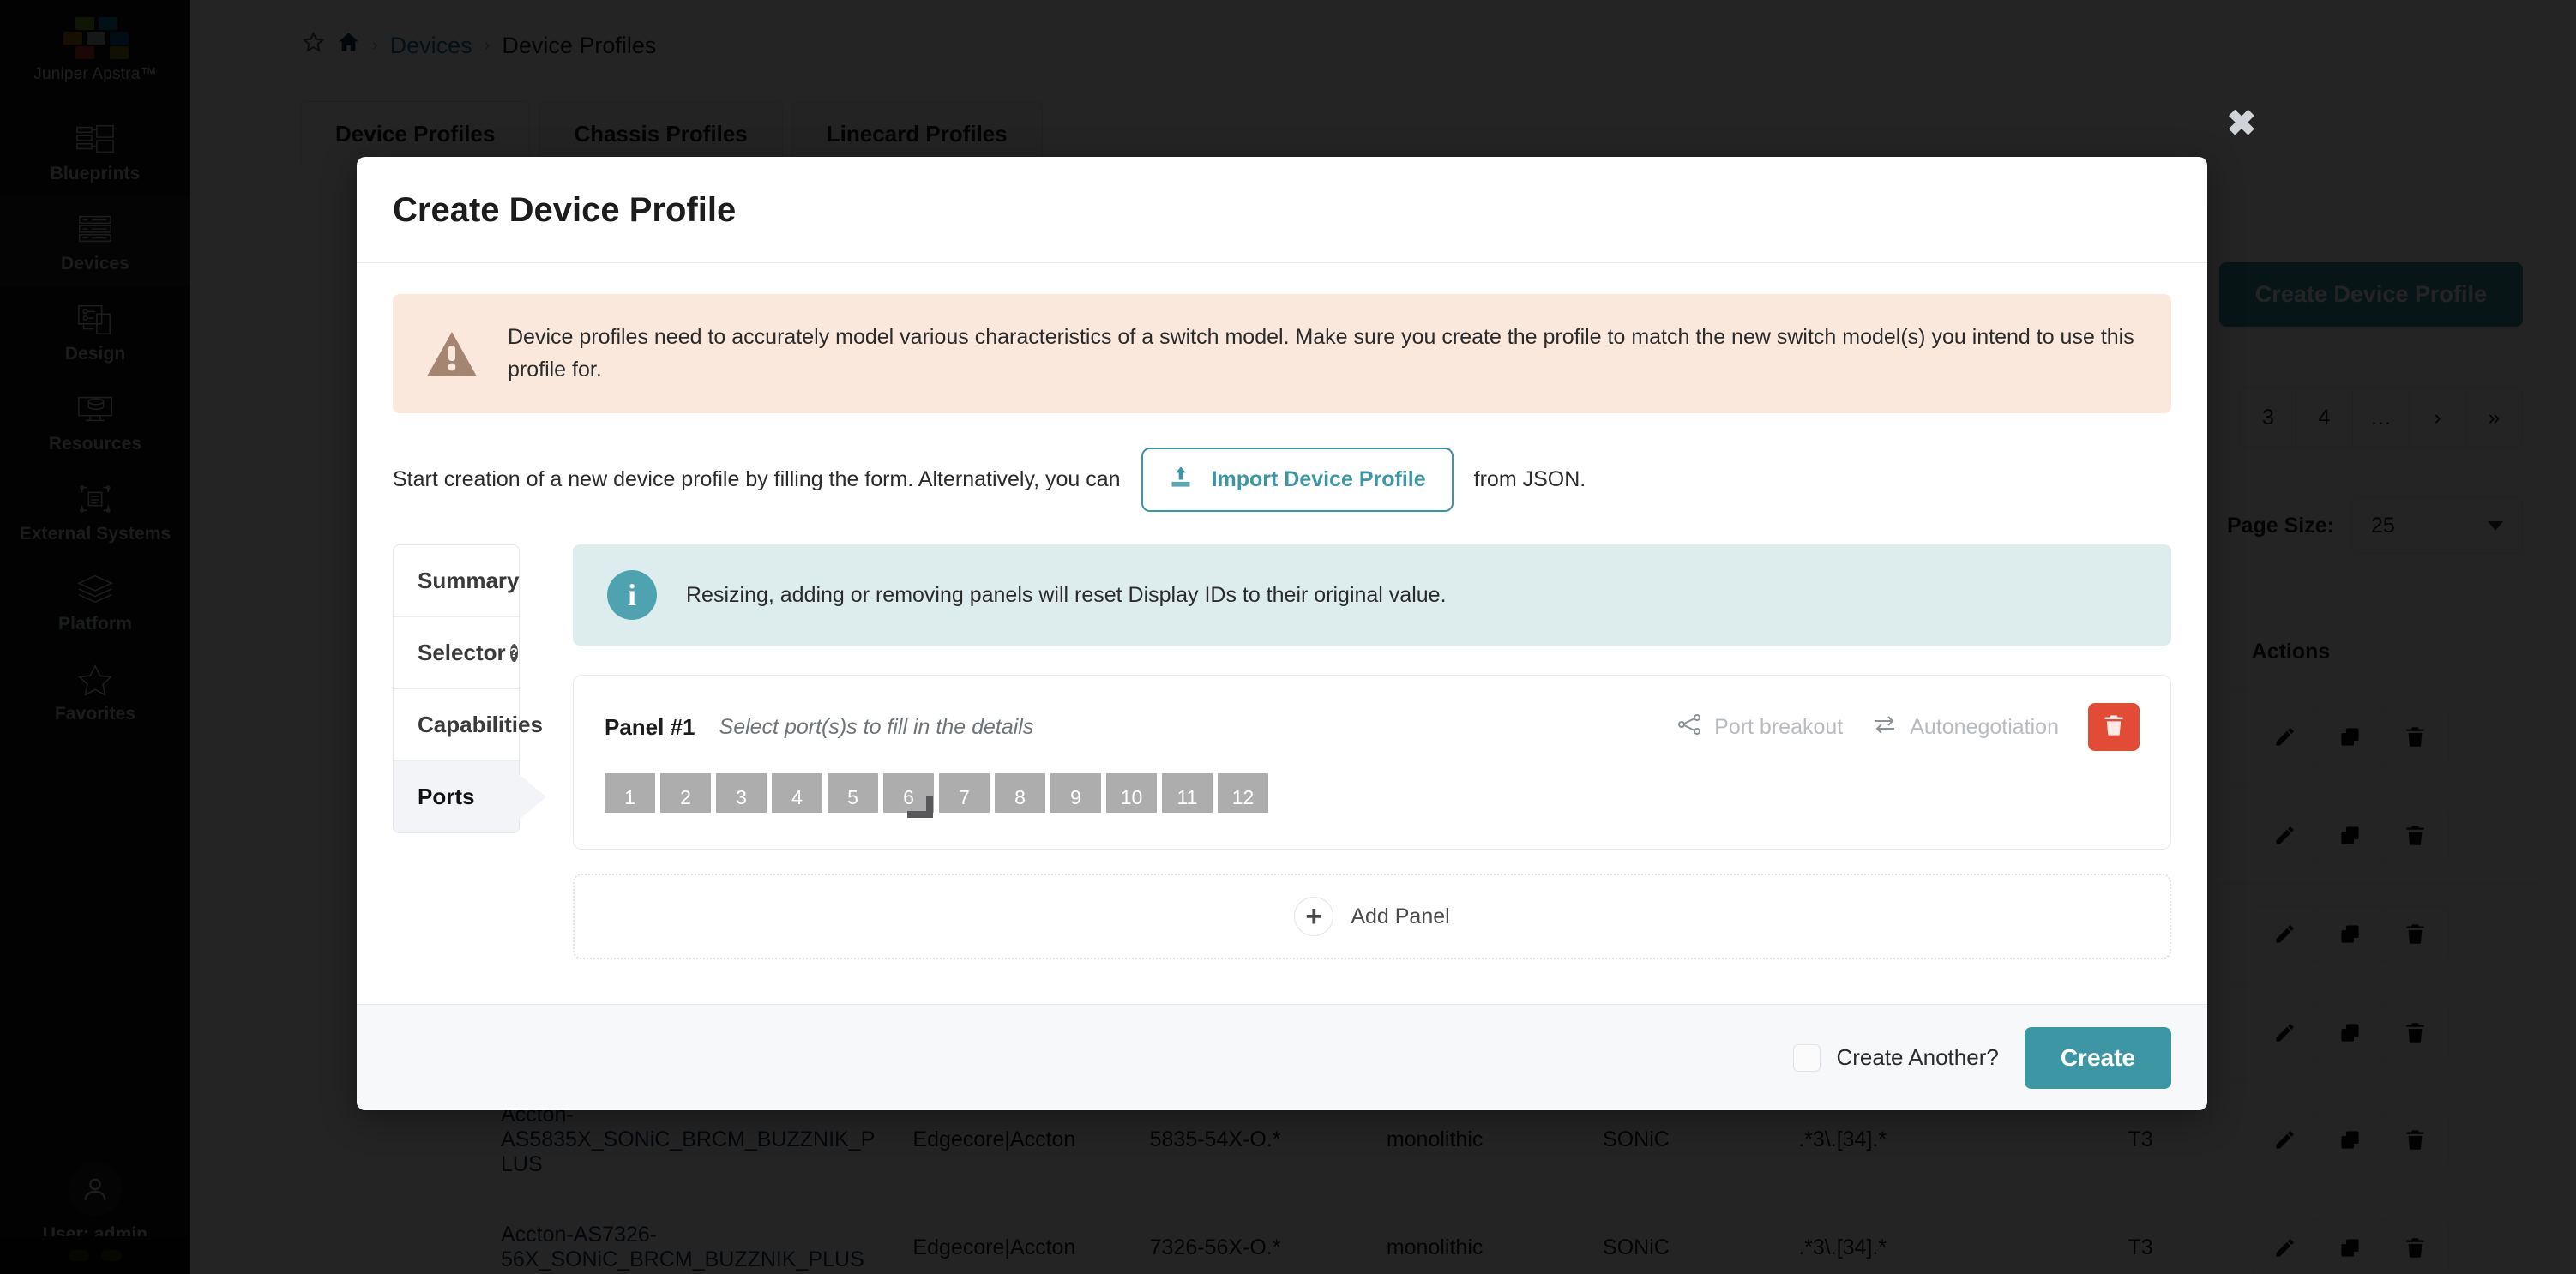 This screenshot has height=1274, width=2576. Describe the element at coordinates (469, 580) in the screenshot. I see `tab-summary-label: Summary` at that location.